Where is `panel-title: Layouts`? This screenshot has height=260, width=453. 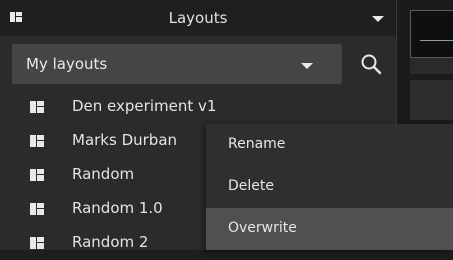 panel-title: Layouts is located at coordinates (198, 18).